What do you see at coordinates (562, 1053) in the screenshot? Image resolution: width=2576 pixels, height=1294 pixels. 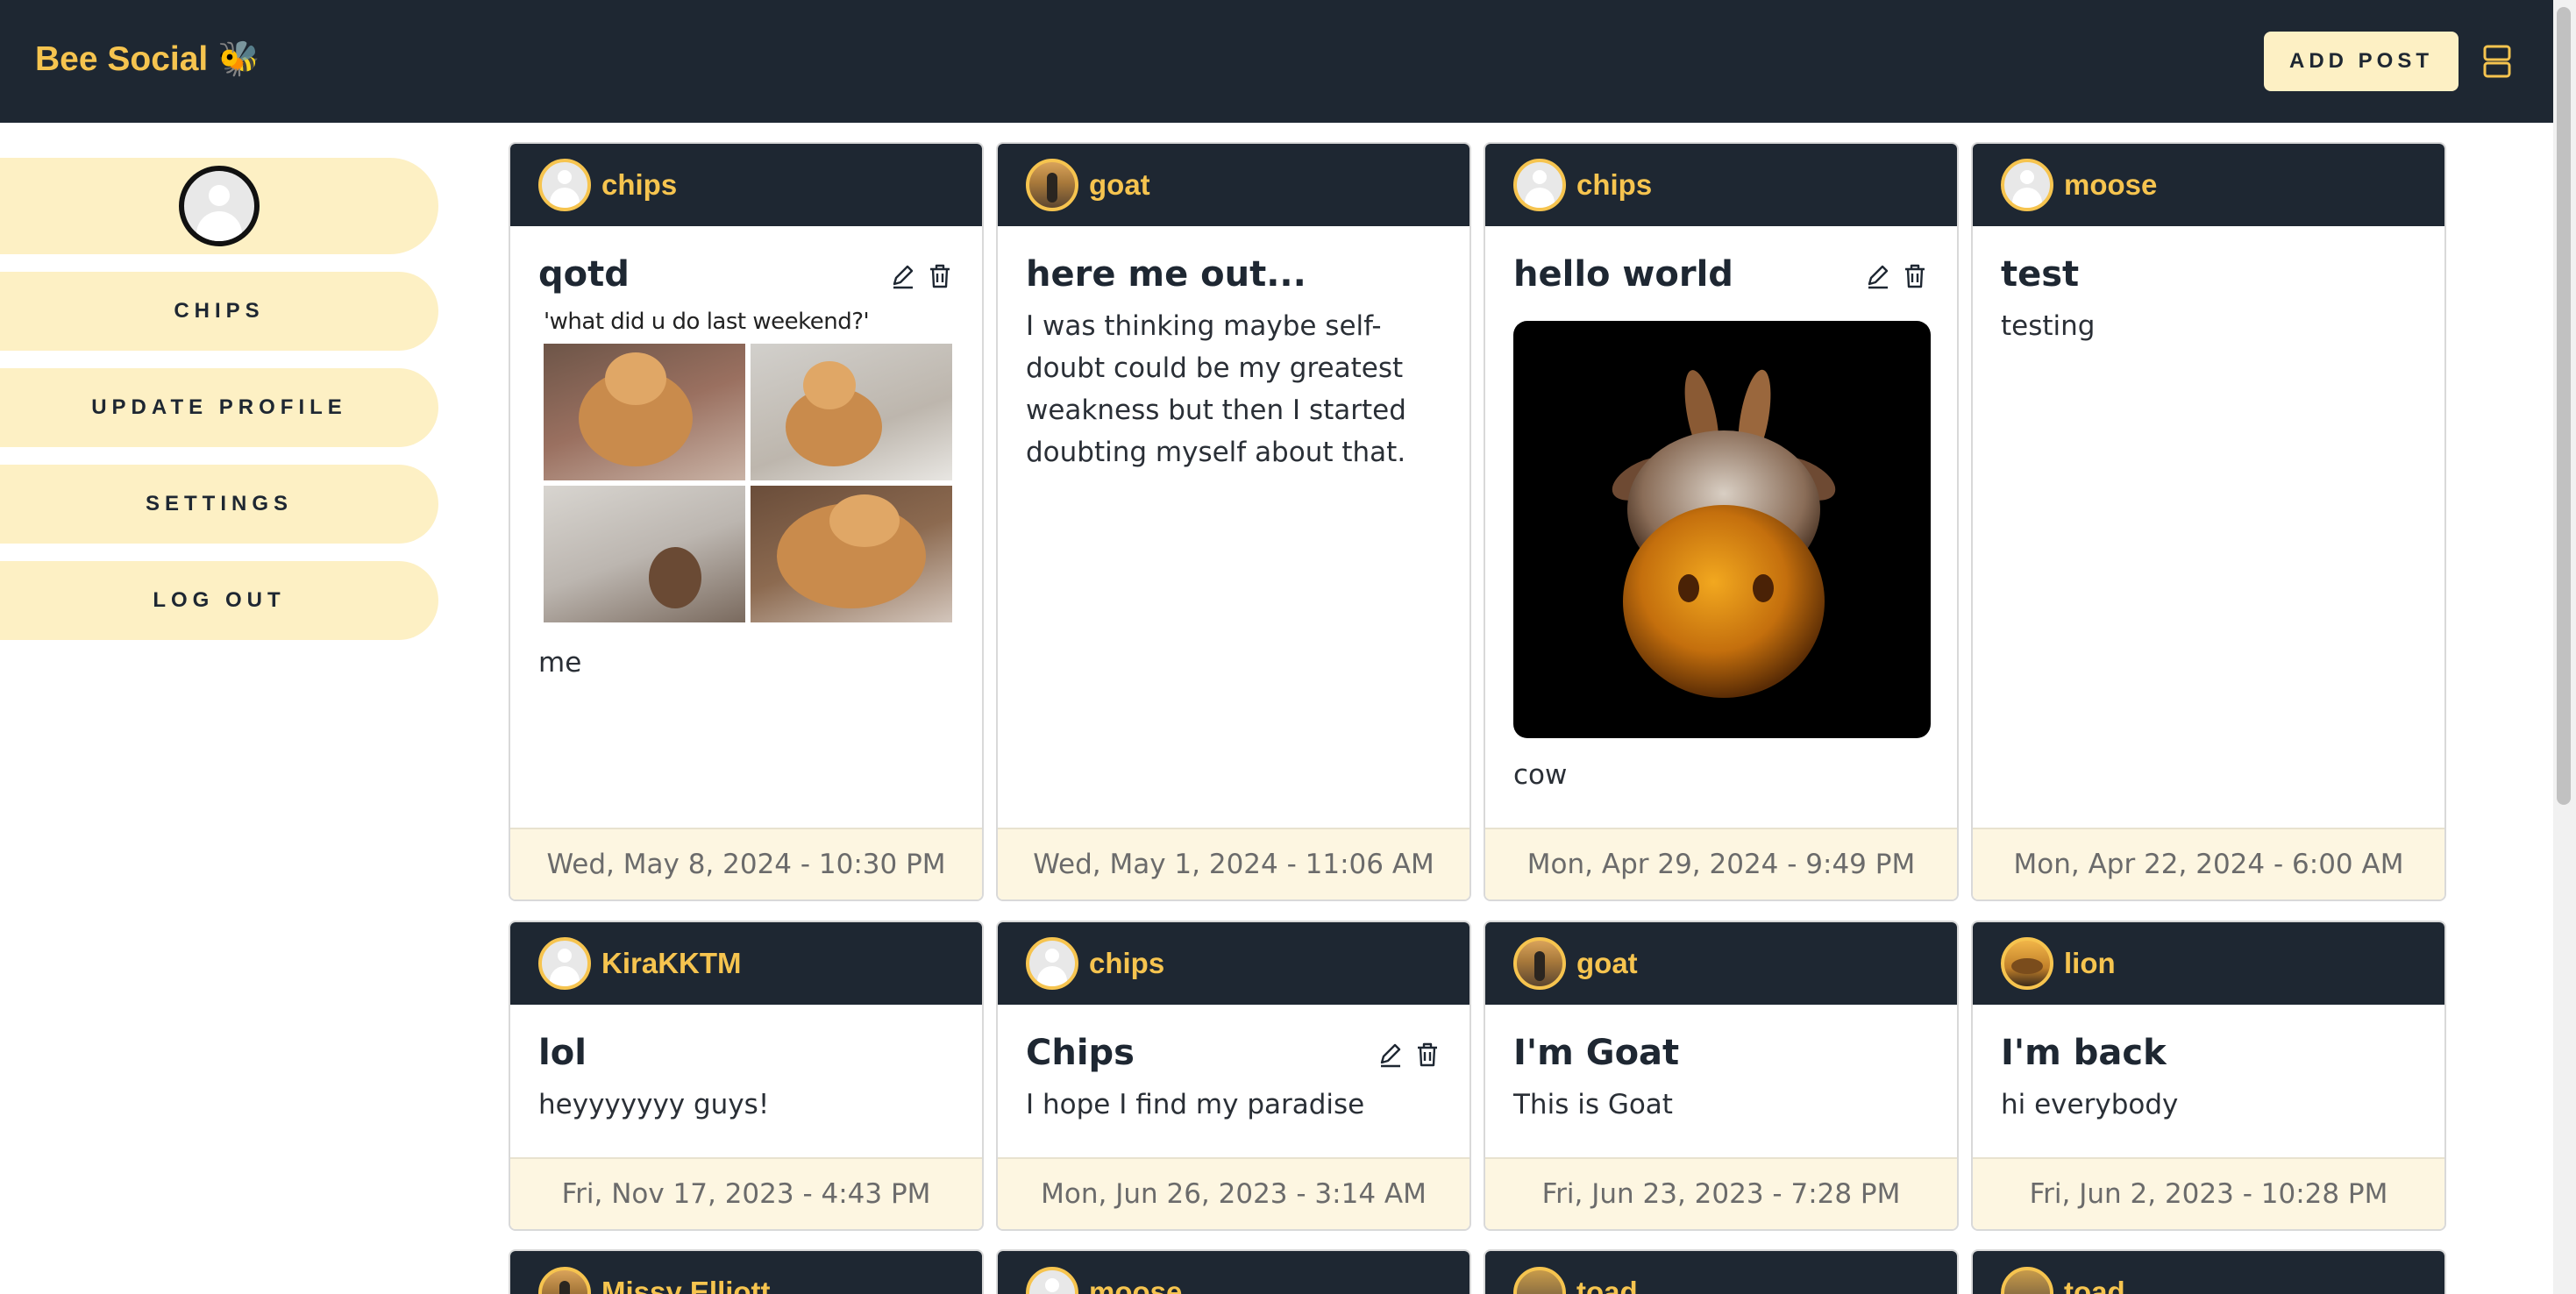 I see `post-title: lol` at bounding box center [562, 1053].